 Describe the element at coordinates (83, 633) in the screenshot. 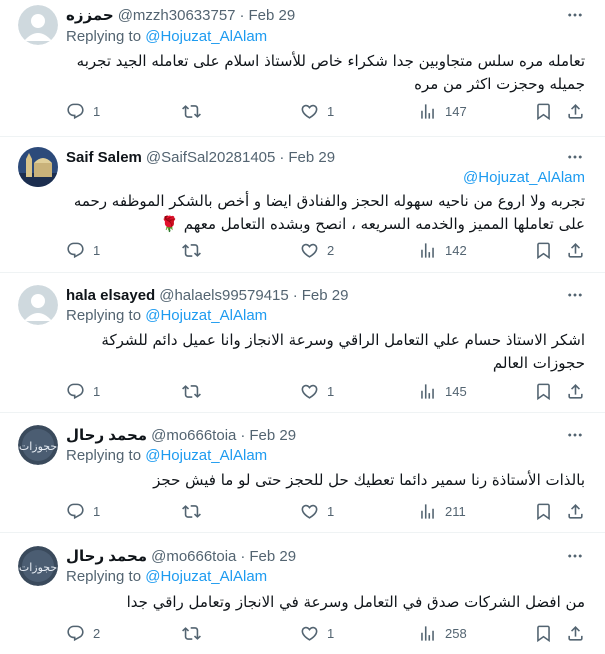

I see `reply-button: 2` at that location.